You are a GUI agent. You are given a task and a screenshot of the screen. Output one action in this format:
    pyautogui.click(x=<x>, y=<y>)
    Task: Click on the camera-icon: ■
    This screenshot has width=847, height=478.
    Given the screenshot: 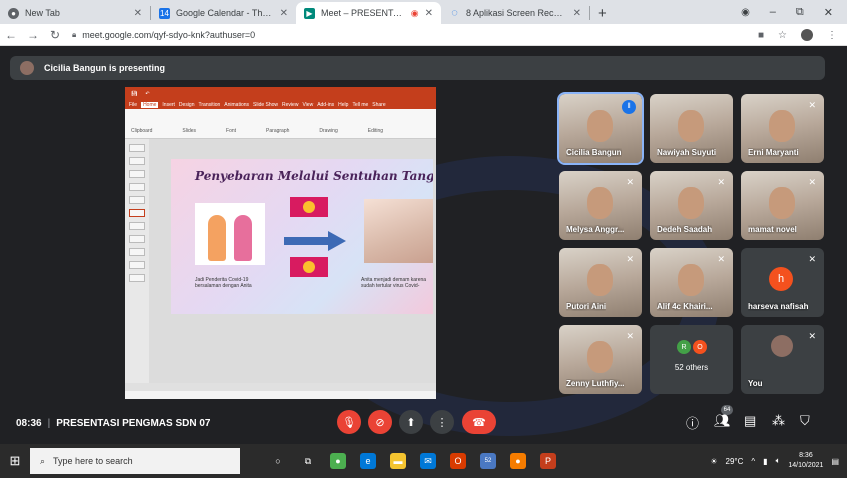 What is the action you would take?
    pyautogui.click(x=761, y=35)
    